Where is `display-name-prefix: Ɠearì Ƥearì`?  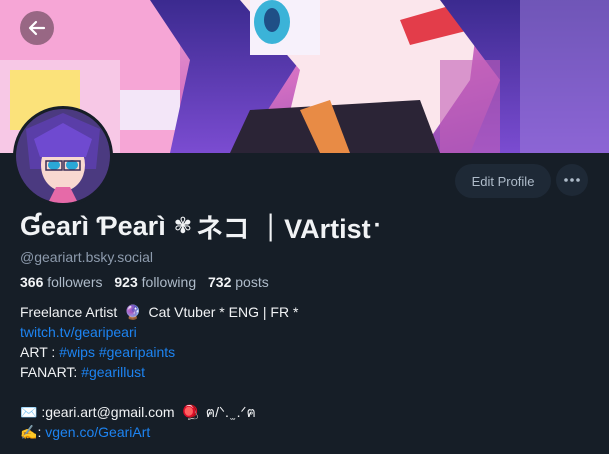 display-name-prefix: Ɠearì Ƥearì is located at coordinates (93, 225).